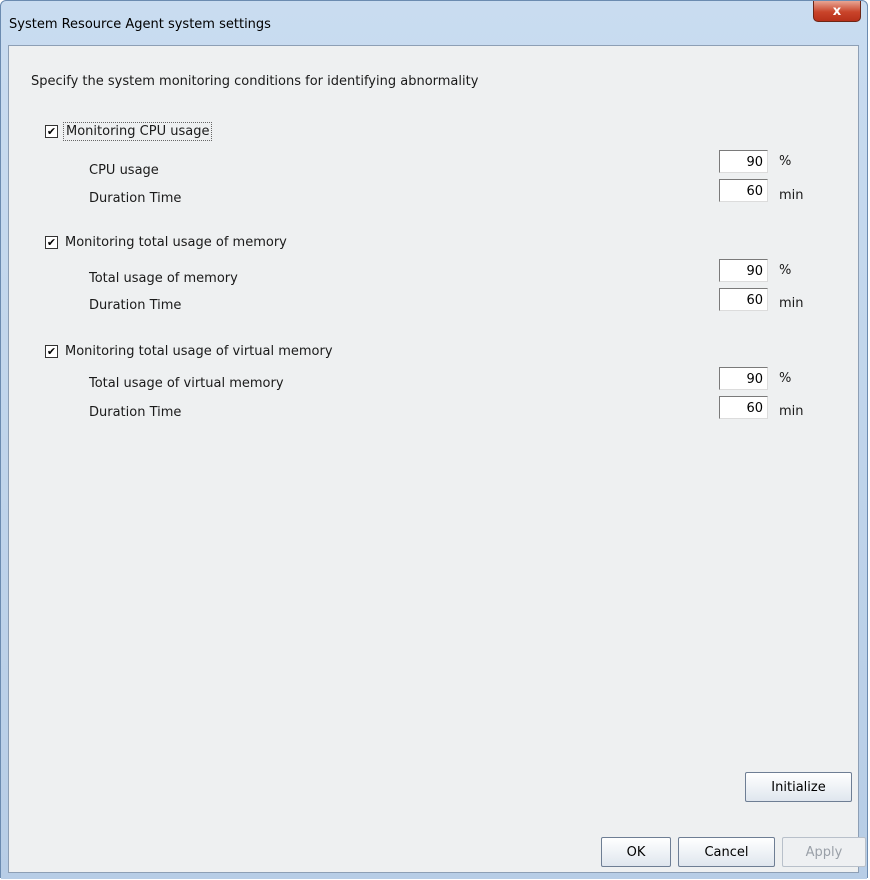 This screenshot has height=880, width=870. What do you see at coordinates (743, 270) in the screenshot?
I see `memory-usage-input` at bounding box center [743, 270].